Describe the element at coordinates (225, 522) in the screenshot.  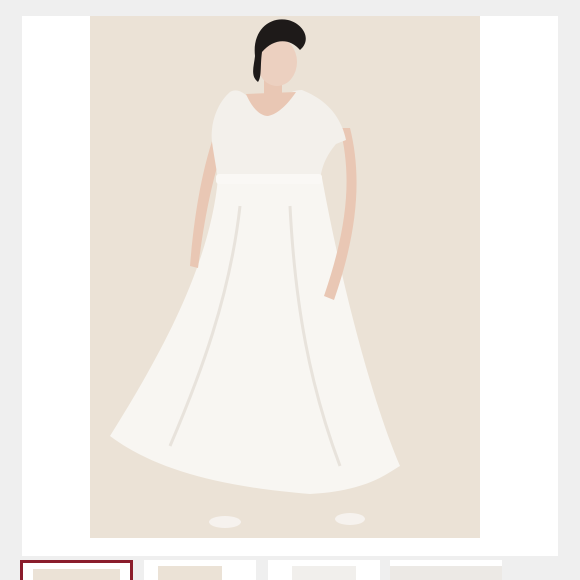
I see `left-shoe` at that location.